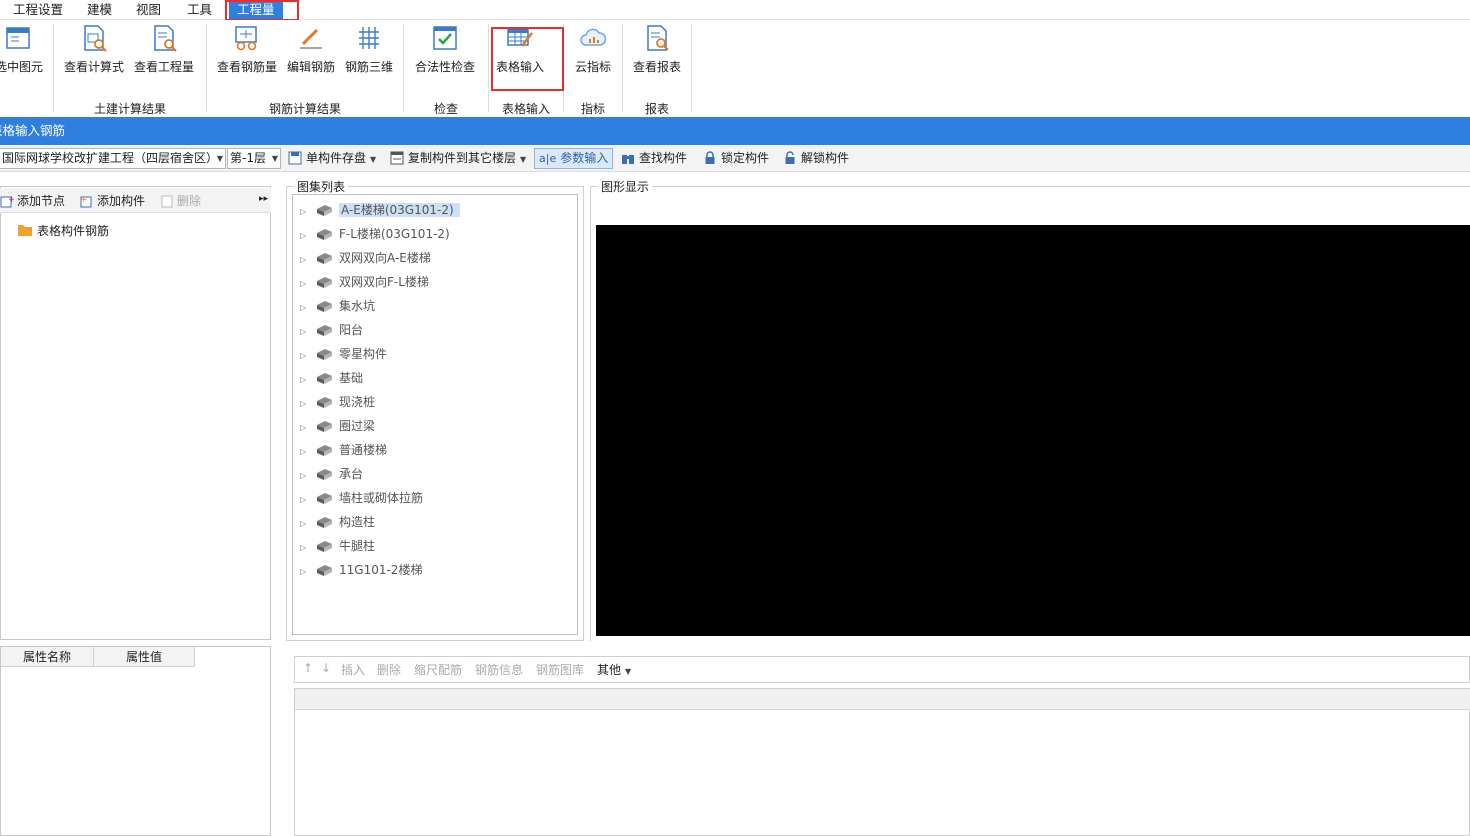 This screenshot has height=836, width=1470. I want to click on rebar-table-toolbar: ↑ ↓ 插入 删除 缩尺配筋 钢筋信息 钢筋图库 其他 ▼, so click(882, 669).